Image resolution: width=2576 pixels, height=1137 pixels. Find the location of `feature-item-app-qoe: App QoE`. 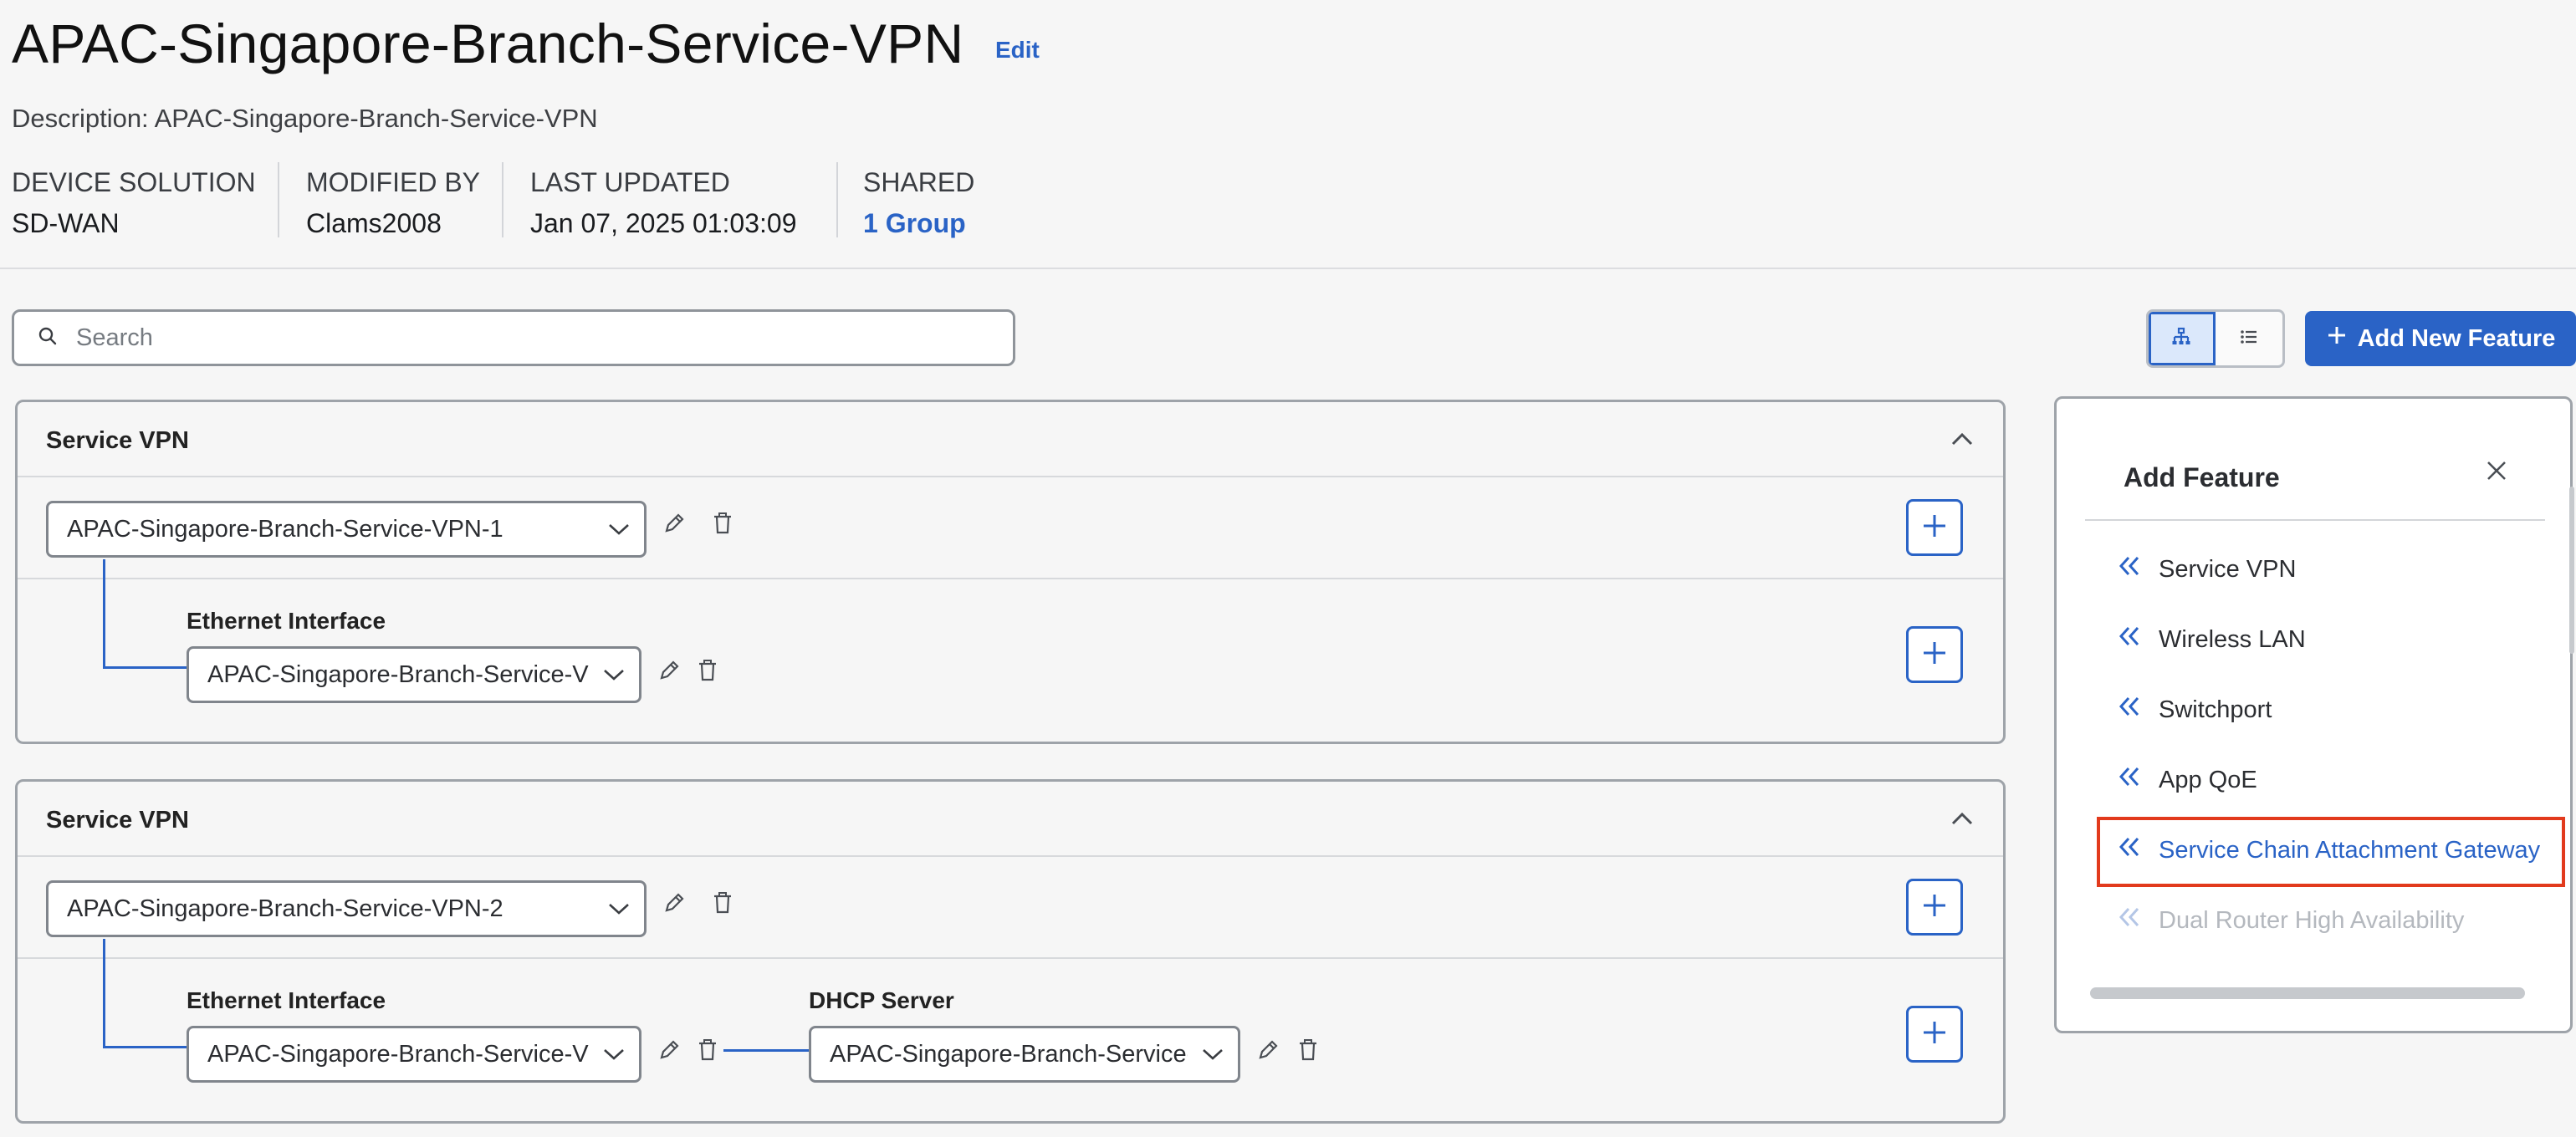

feature-item-app-qoe: App QoE is located at coordinates (2187, 780).